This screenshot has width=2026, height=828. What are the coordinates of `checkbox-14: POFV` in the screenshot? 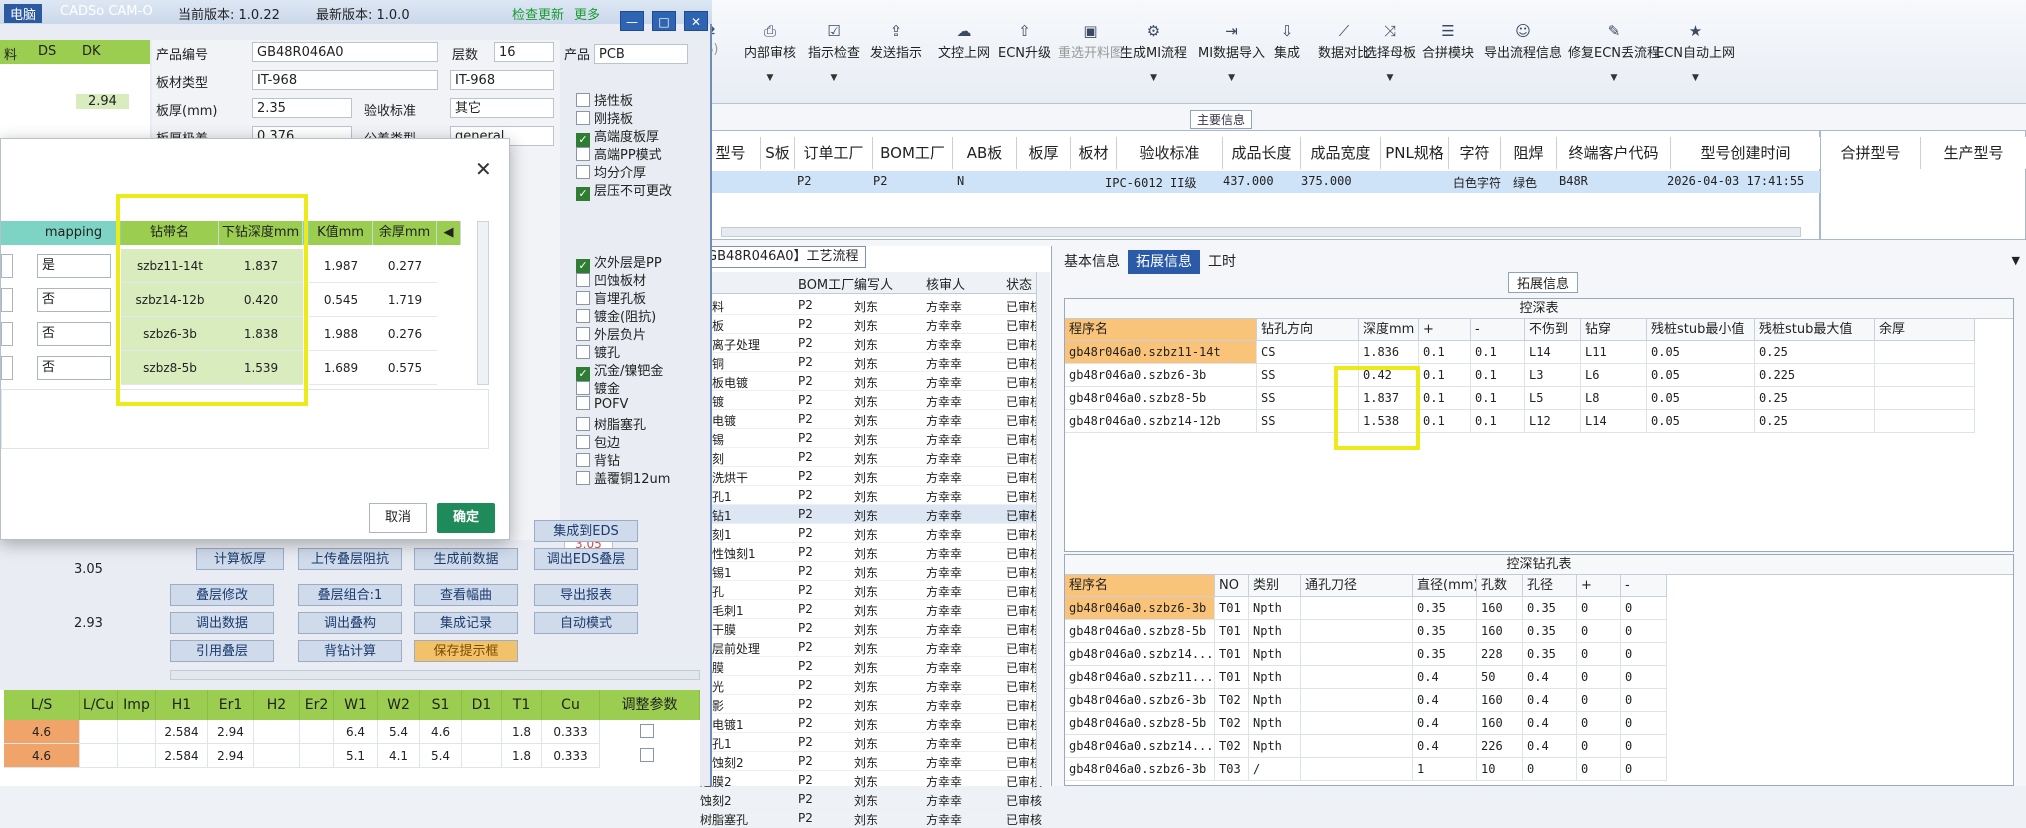 It's located at (602, 404).